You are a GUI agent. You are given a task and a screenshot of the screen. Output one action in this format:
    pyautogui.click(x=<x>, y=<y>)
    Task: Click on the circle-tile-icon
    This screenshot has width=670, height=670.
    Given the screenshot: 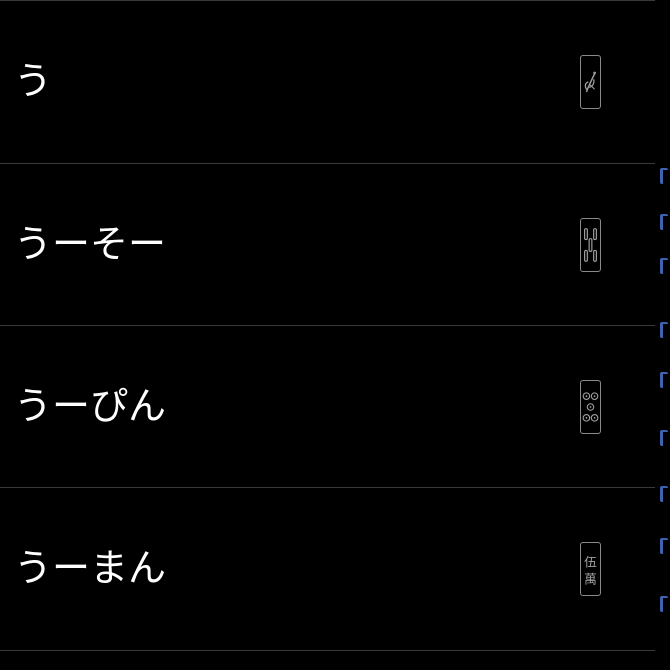 What is the action you would take?
    pyautogui.click(x=590, y=407)
    